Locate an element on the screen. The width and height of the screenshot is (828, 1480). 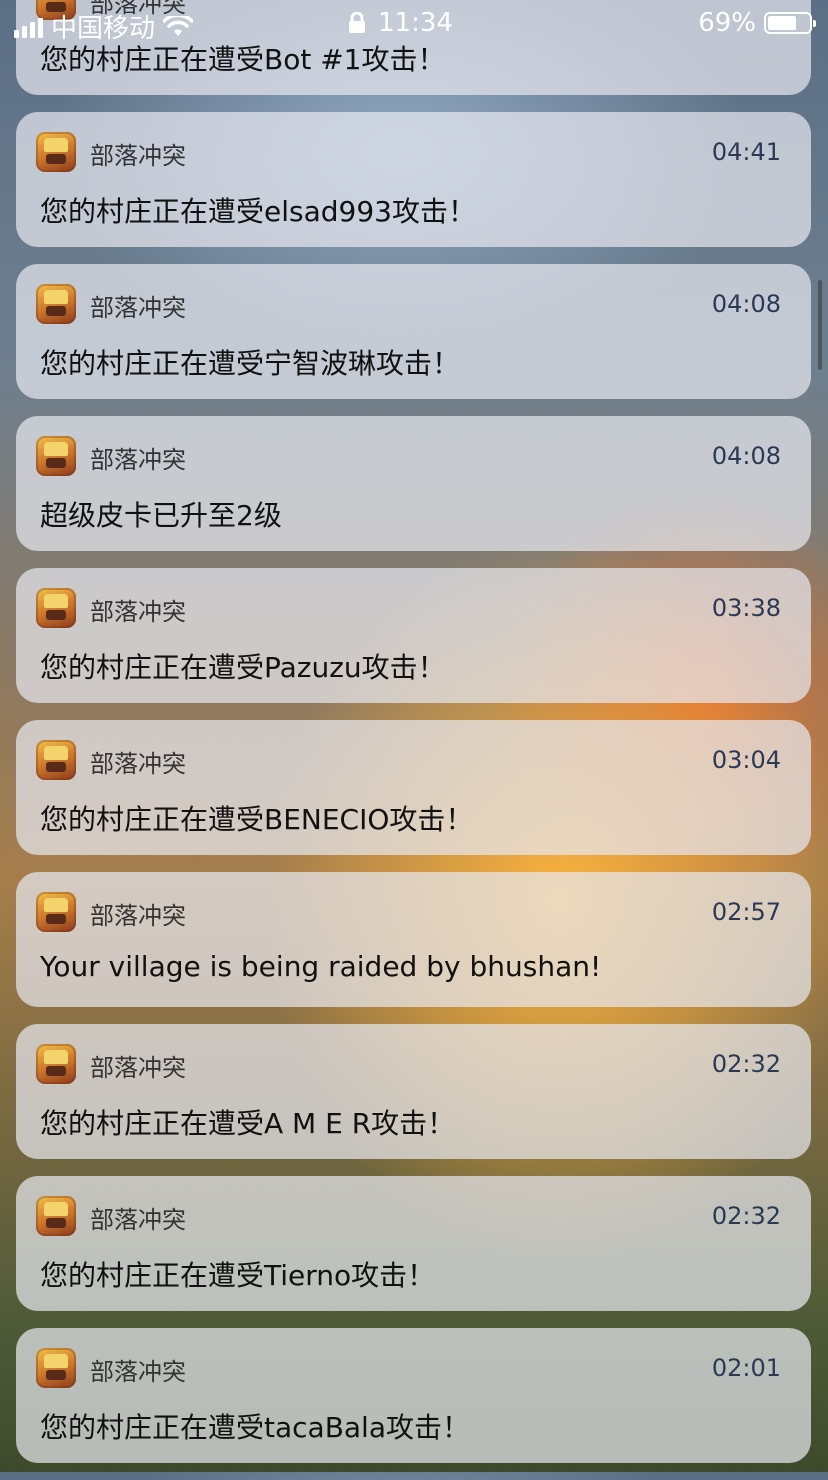
status-bar: 中国移动 11:34 69% is located at coordinates (414, 24).